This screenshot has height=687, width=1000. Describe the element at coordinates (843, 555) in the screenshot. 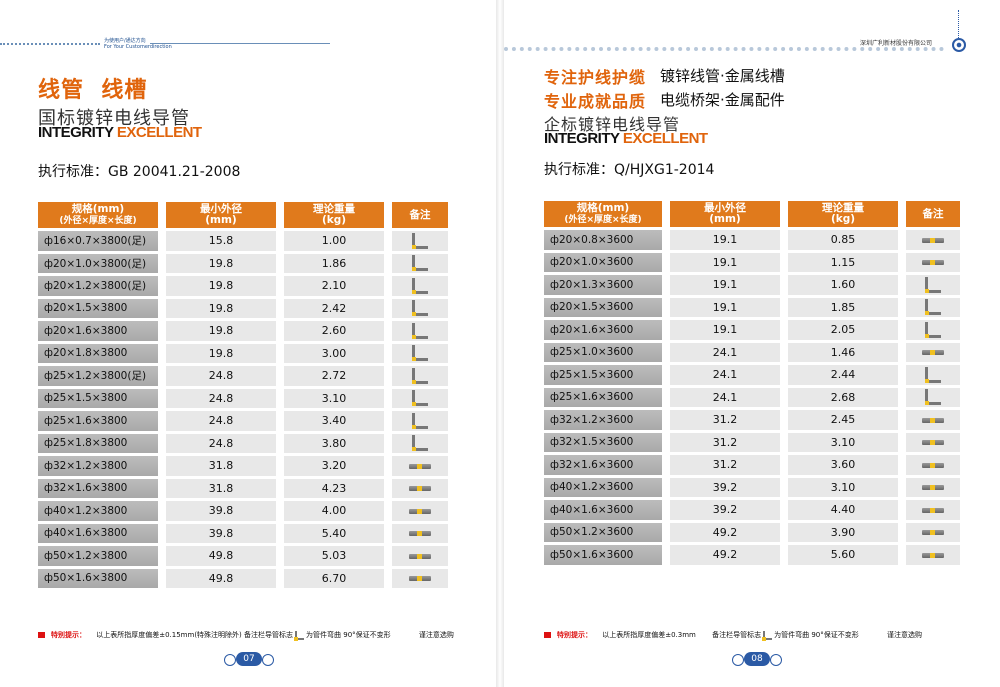

I see `weight-cell: 5.60` at that location.